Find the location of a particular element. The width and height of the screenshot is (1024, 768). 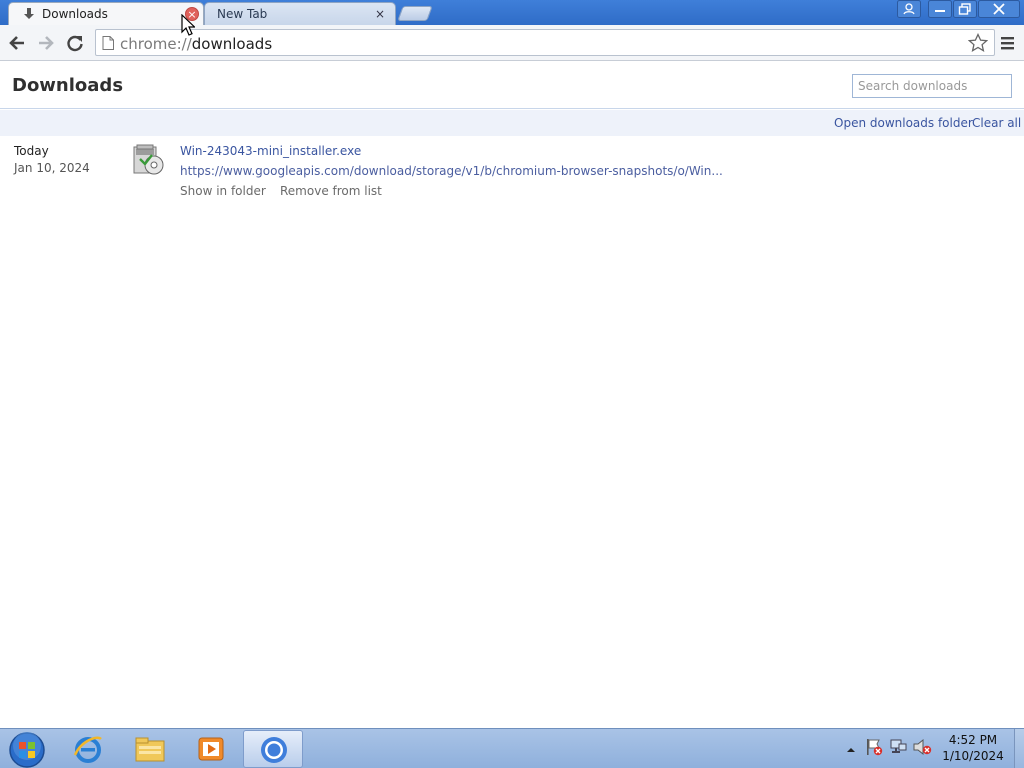

reload-icon is located at coordinates (75, 43).